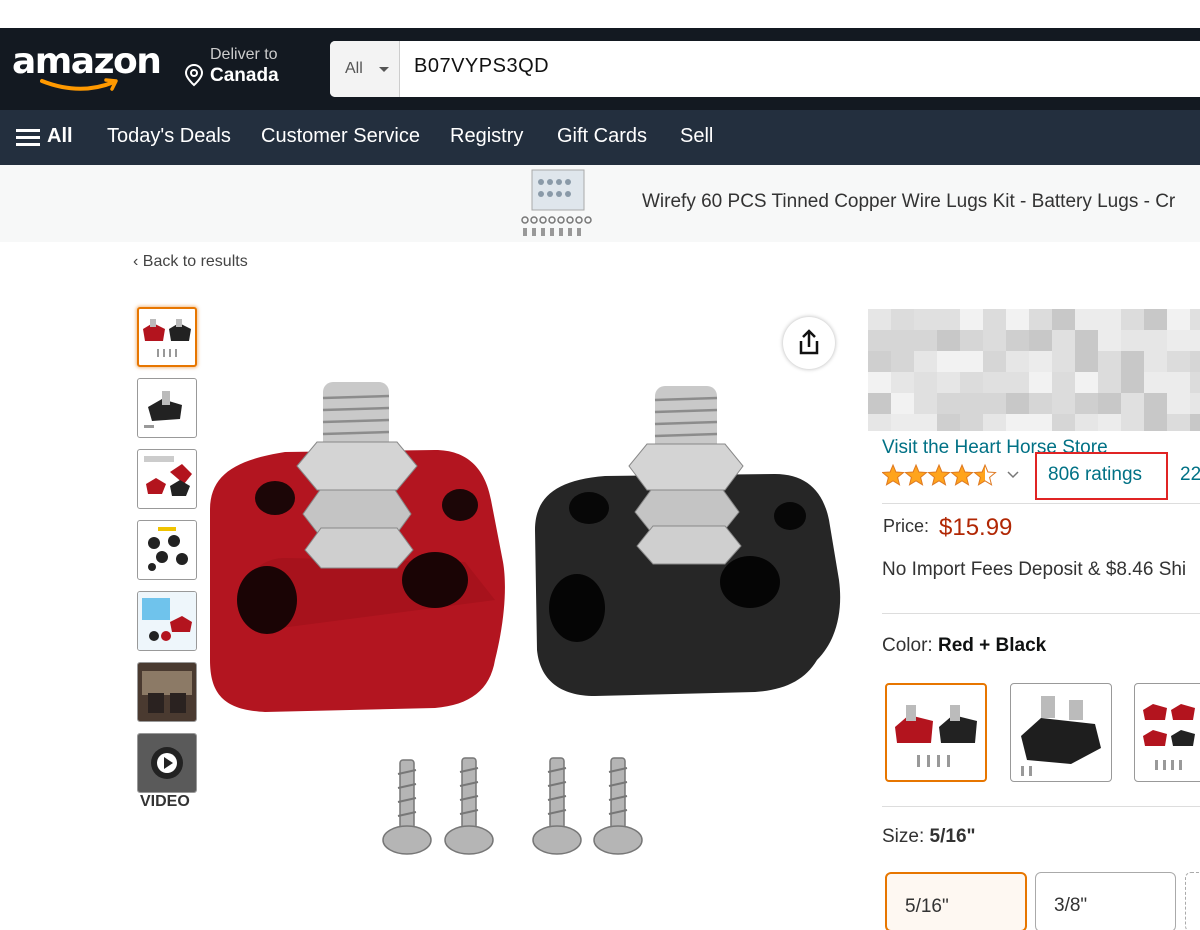 The width and height of the screenshot is (1200, 930). Describe the element at coordinates (365, 69) in the screenshot. I see `search-category-dropdown: All` at that location.